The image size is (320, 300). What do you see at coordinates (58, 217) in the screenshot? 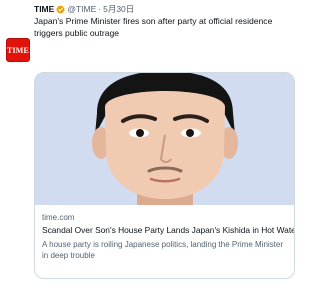
I see `card-domain: time.com` at bounding box center [58, 217].